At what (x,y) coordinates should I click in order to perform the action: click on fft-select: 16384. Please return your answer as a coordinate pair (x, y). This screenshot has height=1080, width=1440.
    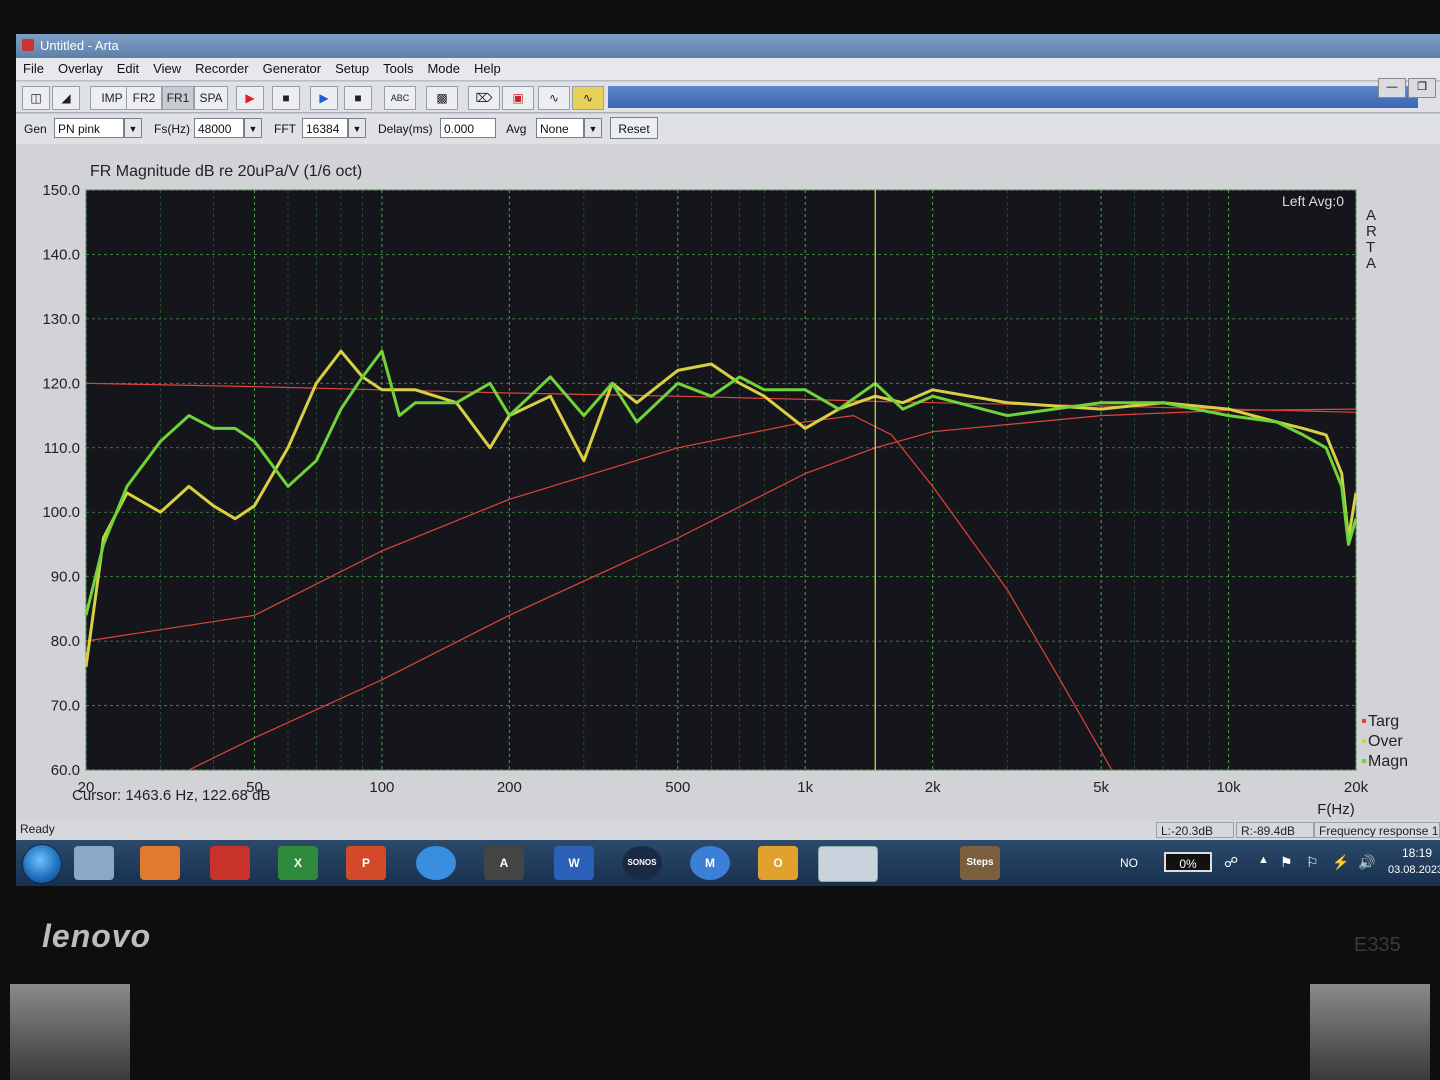
    Looking at the image, I should click on (325, 128).